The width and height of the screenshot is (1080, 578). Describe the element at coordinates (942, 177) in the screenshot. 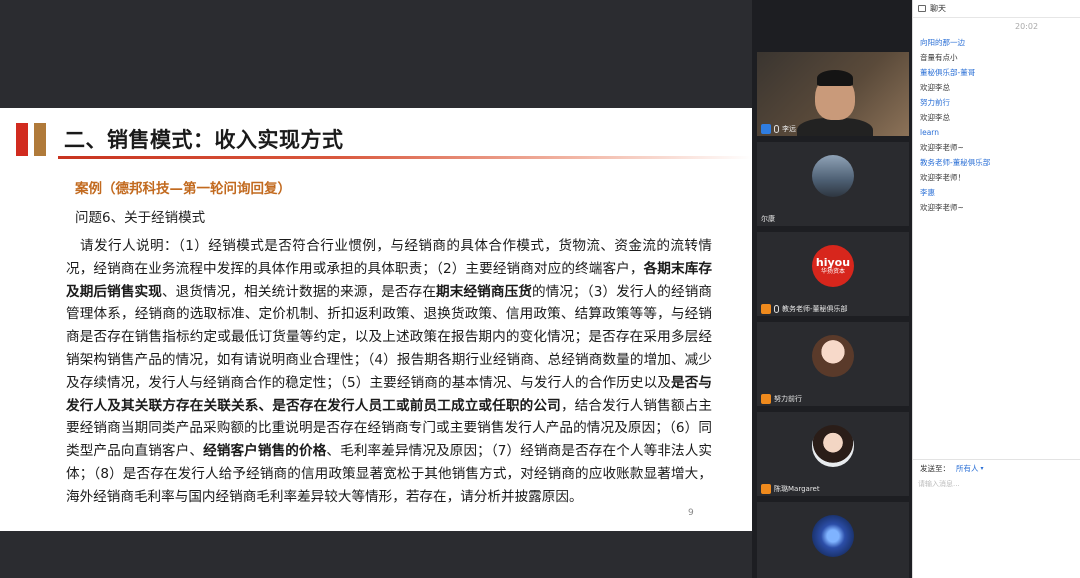

I see `chat-message-text: 欢迎李老师！` at that location.